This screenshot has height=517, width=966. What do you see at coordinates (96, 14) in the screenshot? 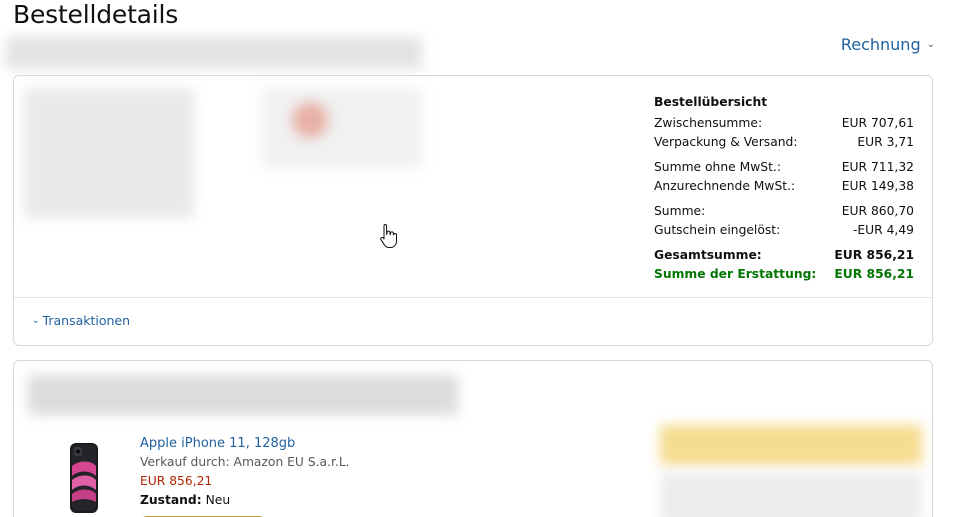
I see `page-title: Bestelldetails` at bounding box center [96, 14].